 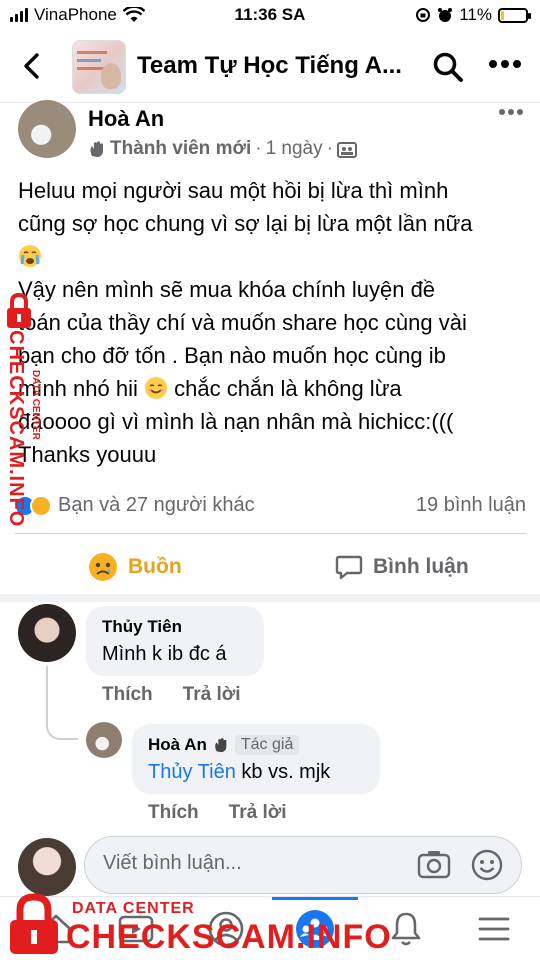 What do you see at coordinates (349, 567) in the screenshot?
I see `comment-bubble-icon` at bounding box center [349, 567].